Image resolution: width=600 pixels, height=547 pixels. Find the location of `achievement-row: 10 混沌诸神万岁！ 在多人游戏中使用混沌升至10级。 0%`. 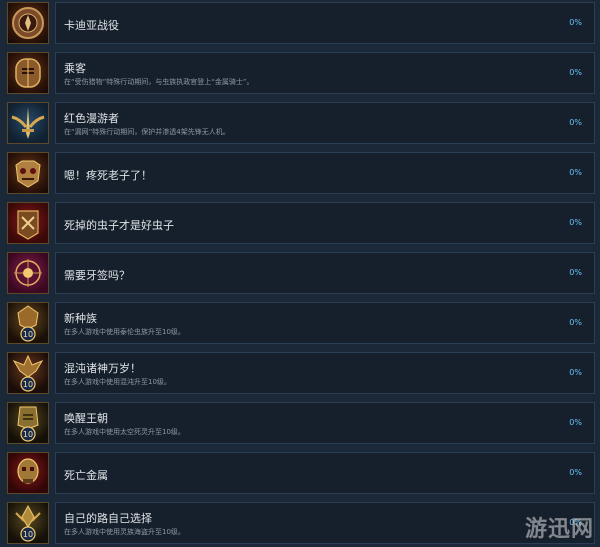

achievement-row: 10 混沌诸神万岁！ 在多人游戏中使用混沌升至10级。 0% is located at coordinates (300, 373).